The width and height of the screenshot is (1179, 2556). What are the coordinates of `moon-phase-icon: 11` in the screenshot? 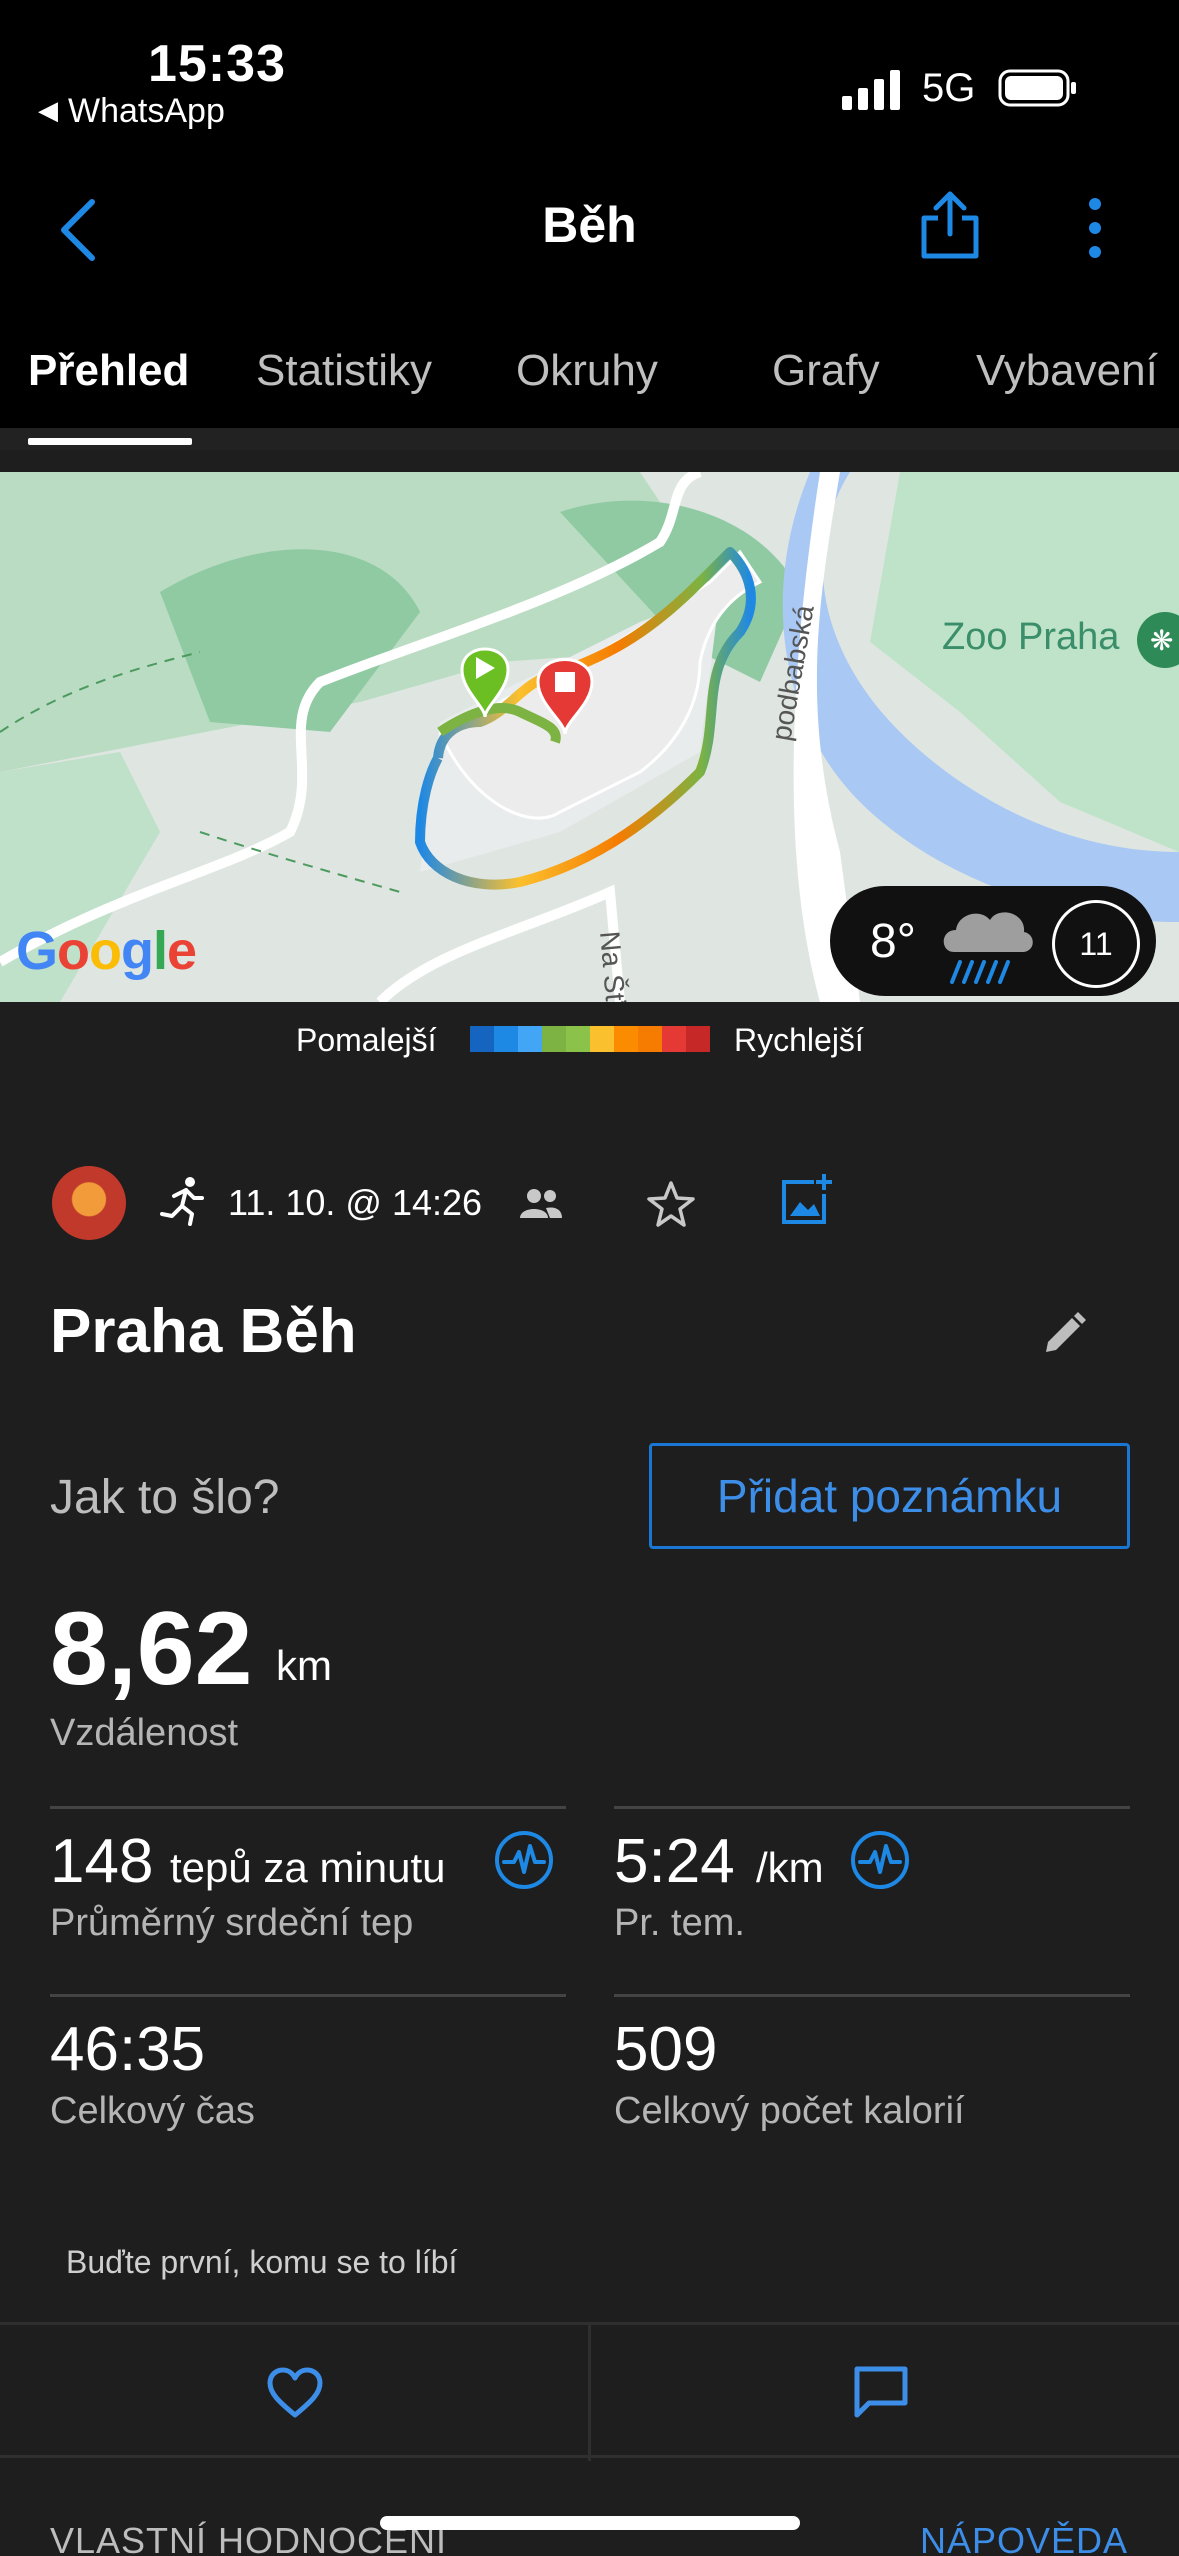 It's located at (1096, 944).